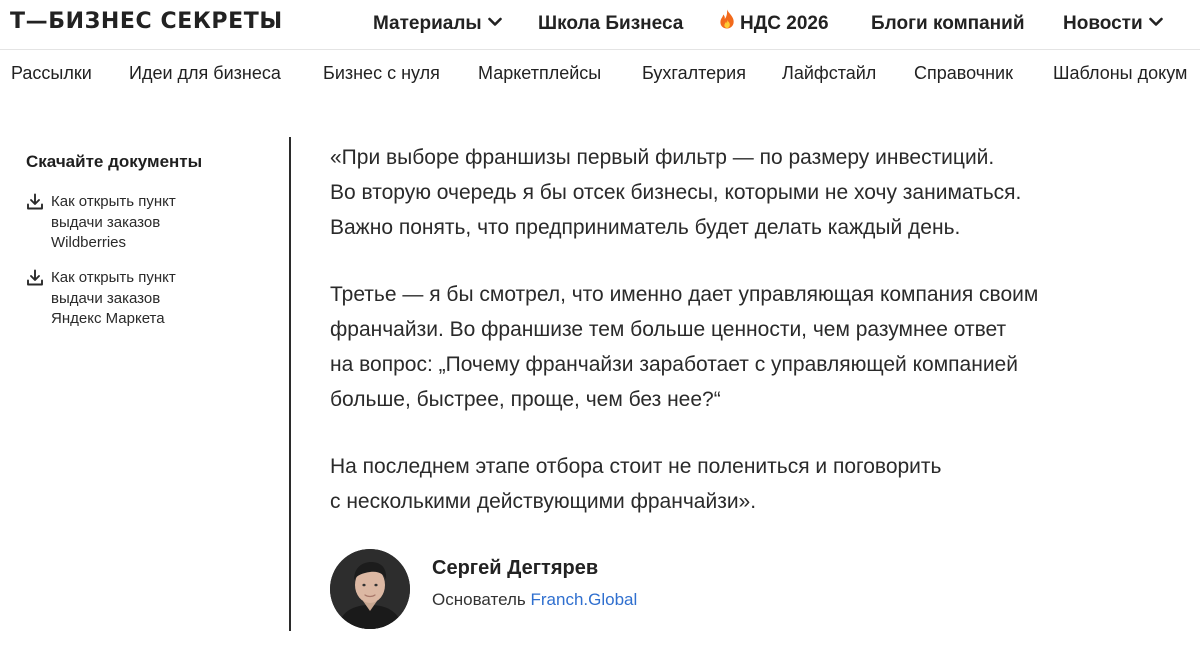  Describe the element at coordinates (479, 599) in the screenshot. I see `author-role-prefix: Основатель` at that location.